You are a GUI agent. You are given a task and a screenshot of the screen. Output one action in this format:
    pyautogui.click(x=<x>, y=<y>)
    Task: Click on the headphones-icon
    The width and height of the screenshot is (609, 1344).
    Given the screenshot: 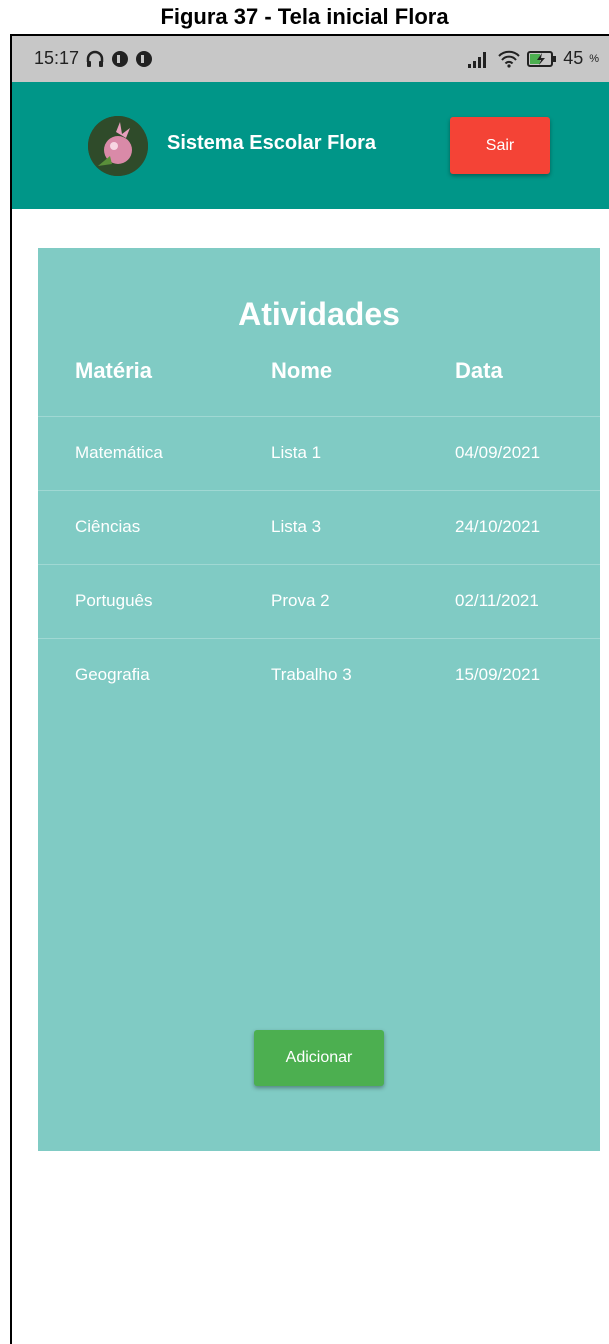 What is the action you would take?
    pyautogui.click(x=95, y=58)
    